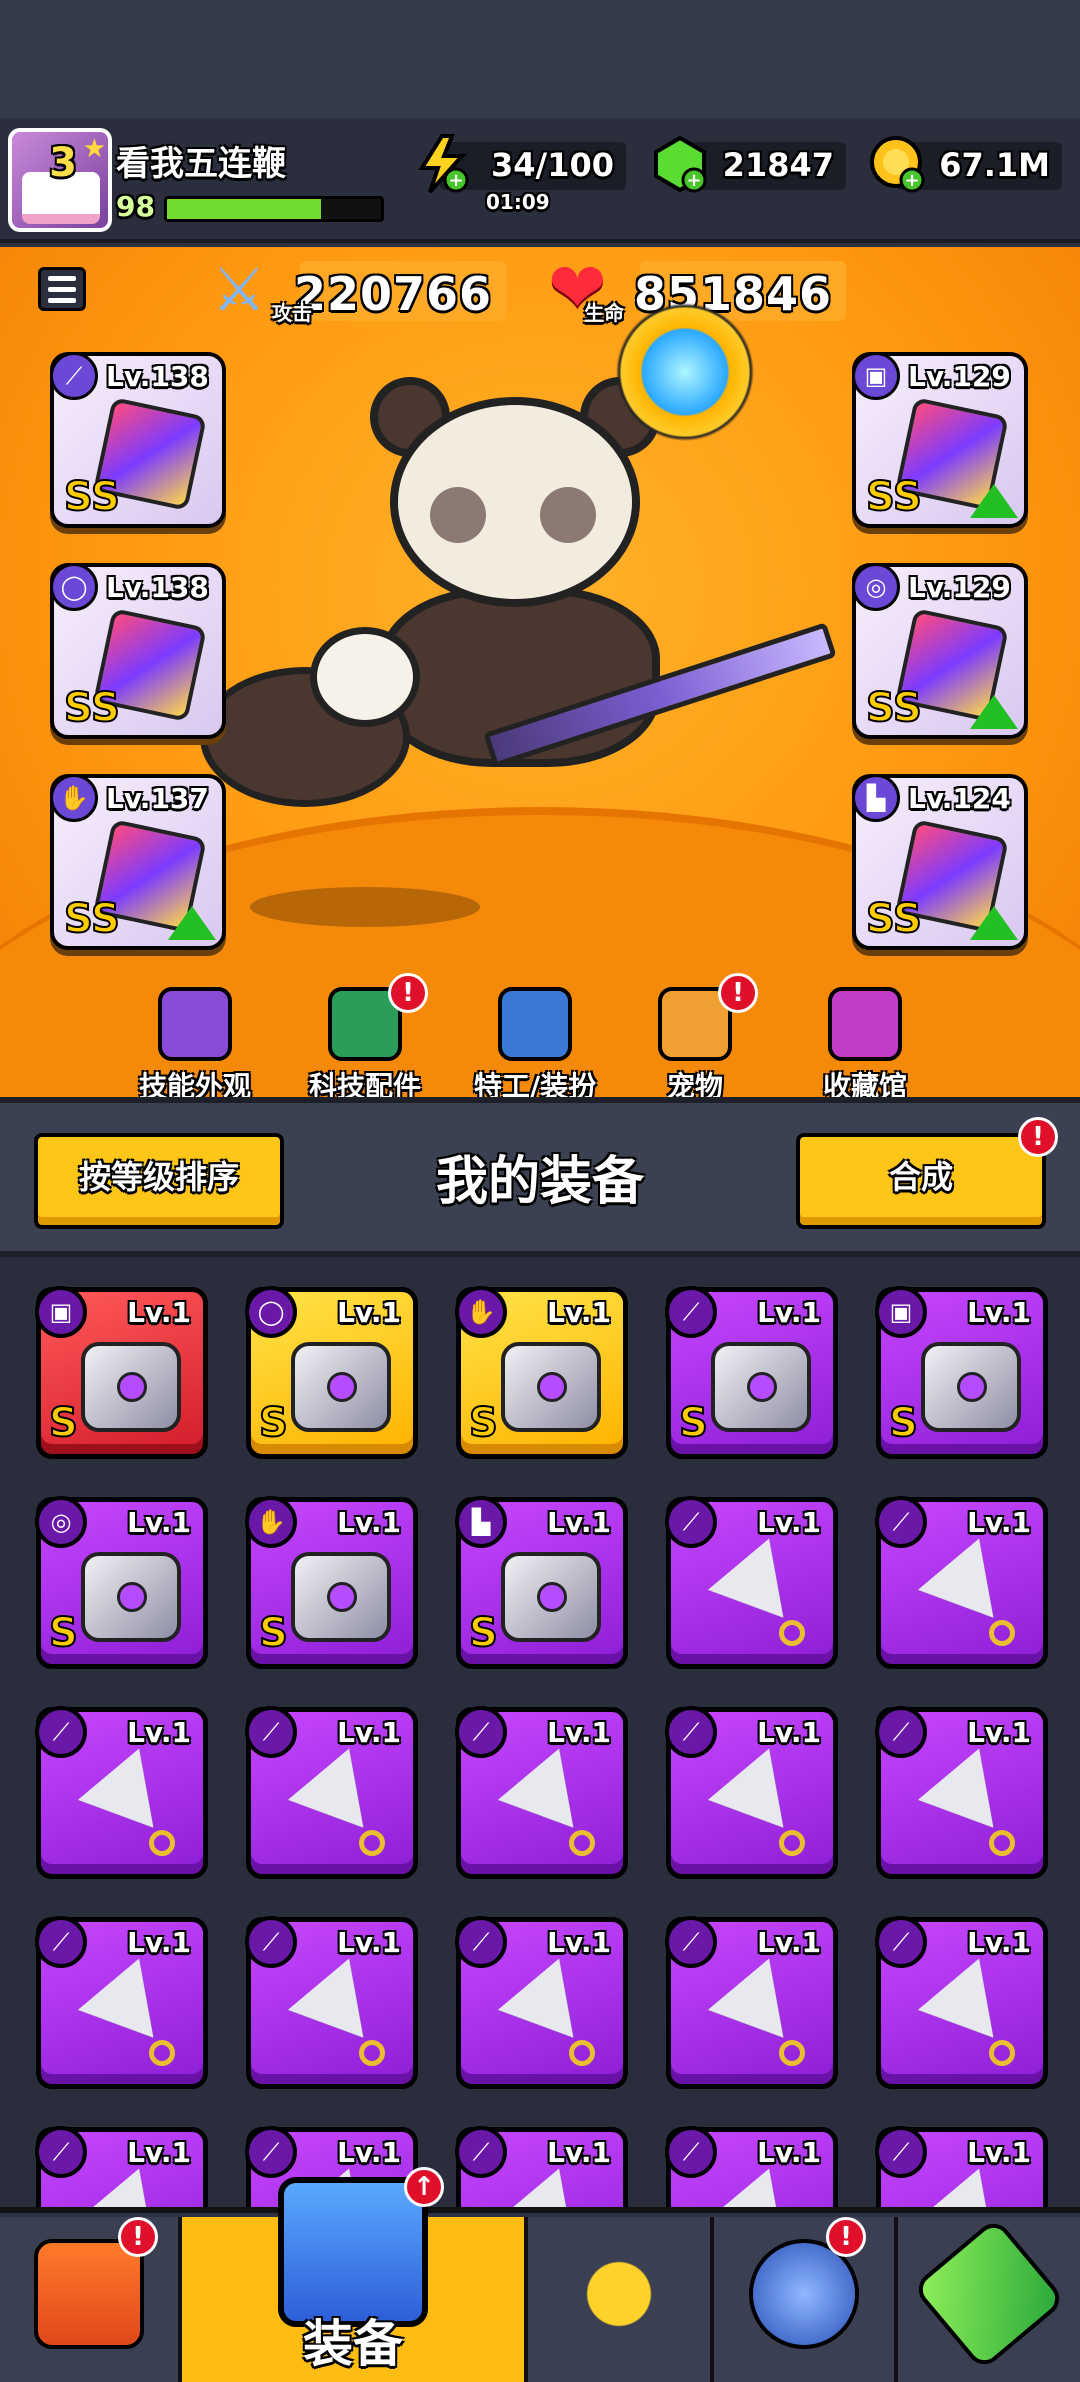  Describe the element at coordinates (535, 1083) in the screenshot. I see `category-label: 特工/装扮` at that location.